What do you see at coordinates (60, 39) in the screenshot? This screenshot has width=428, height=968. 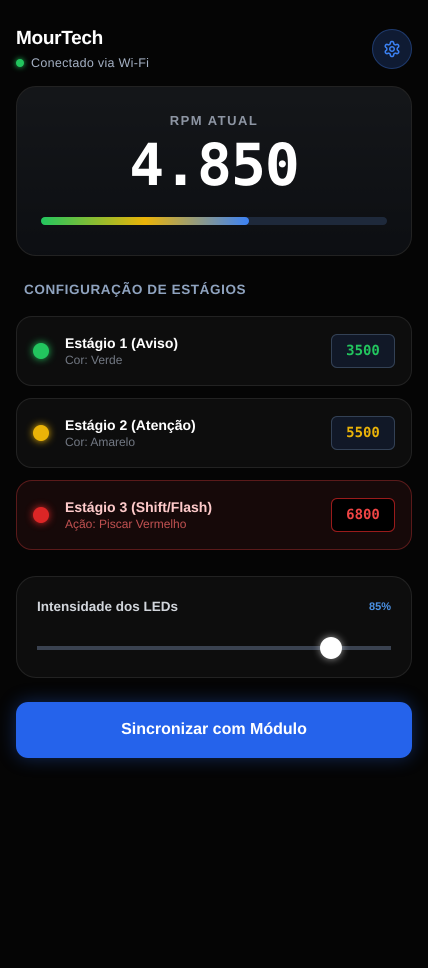 I see `app-title: MourTech` at bounding box center [60, 39].